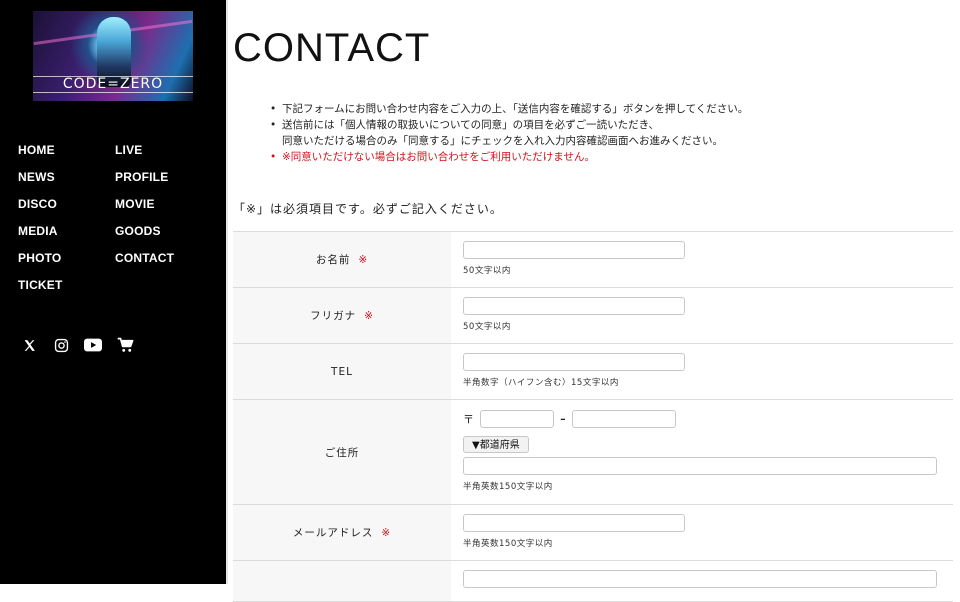 The image size is (960, 602). What do you see at coordinates (113, 84) in the screenshot?
I see `logo-text: CODE=ZERO` at bounding box center [113, 84].